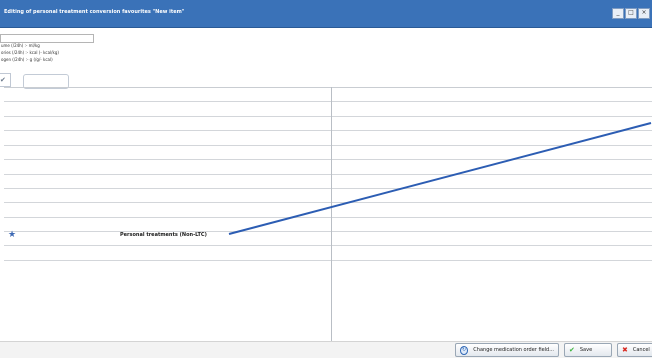 The image size is (652, 358). I want to click on change-field-icon: ↻, so click(464, 350).